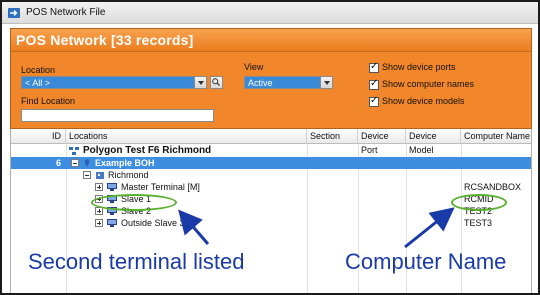 The width and height of the screenshot is (540, 295). What do you see at coordinates (87, 163) in the screenshot?
I see `location-pin-icon` at bounding box center [87, 163].